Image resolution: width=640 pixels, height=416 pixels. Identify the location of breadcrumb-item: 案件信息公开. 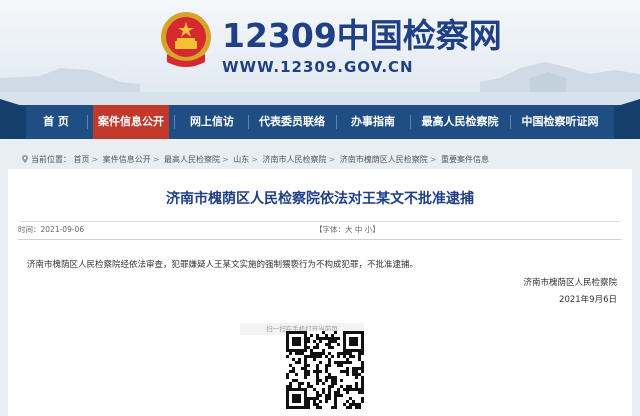
(127, 159).